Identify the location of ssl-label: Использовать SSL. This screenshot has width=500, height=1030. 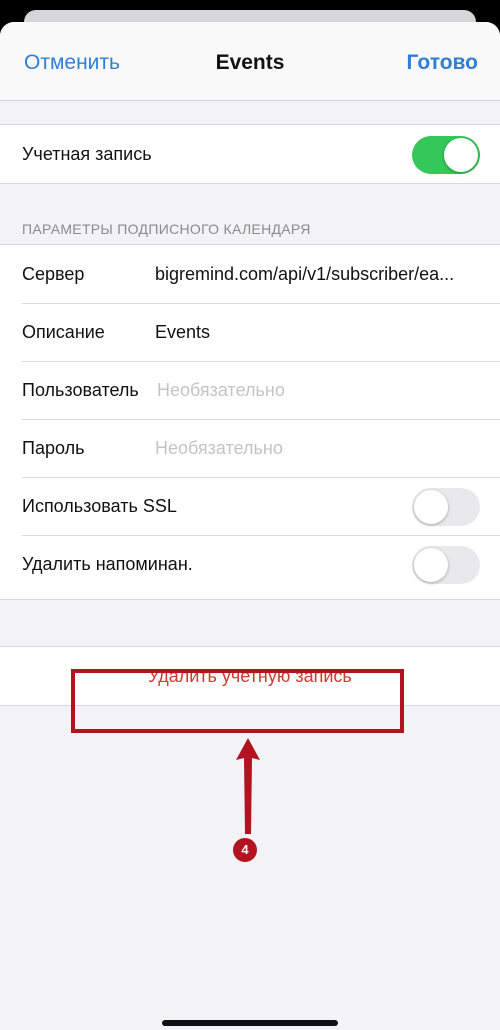
(99, 506).